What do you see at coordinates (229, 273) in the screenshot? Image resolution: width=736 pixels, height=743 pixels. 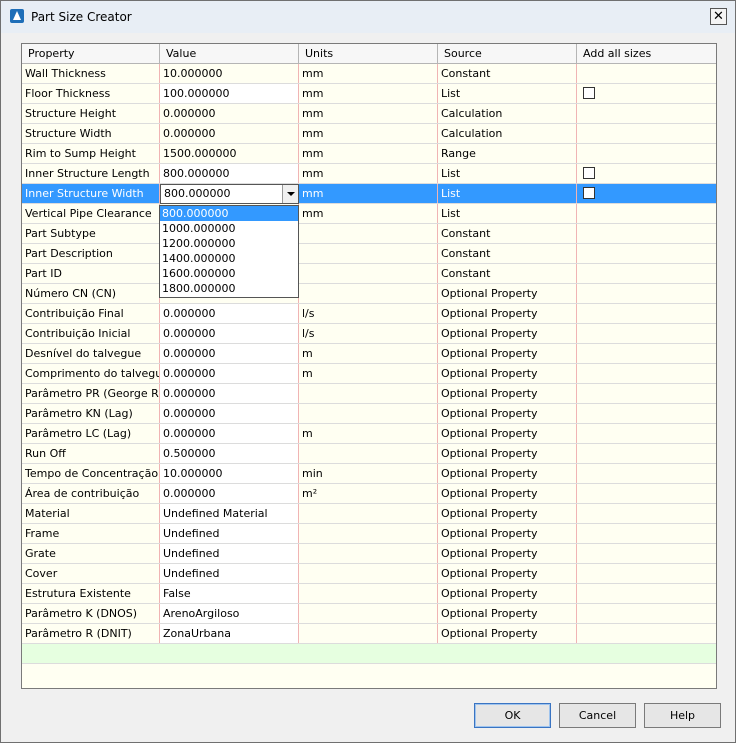 I see `dropdown-option: 1600.000000` at bounding box center [229, 273].